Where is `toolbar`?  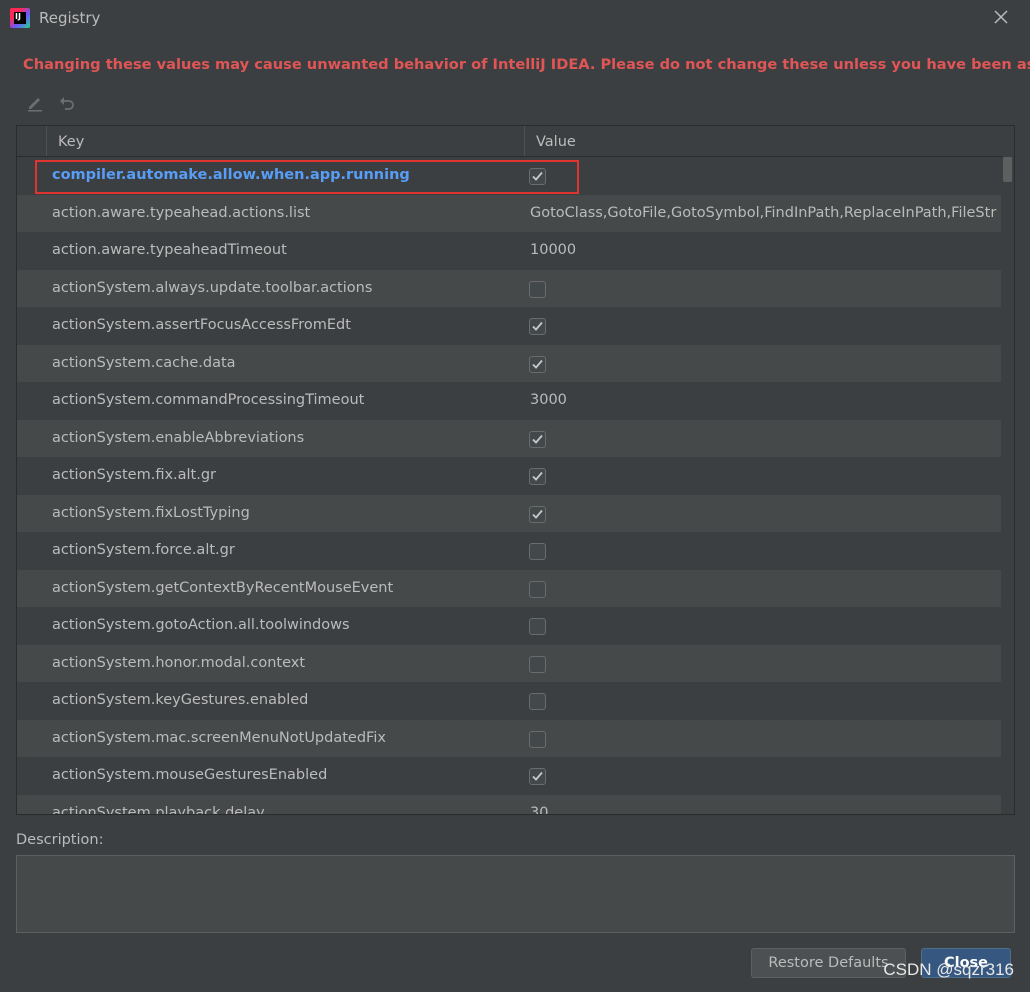
toolbar is located at coordinates (51, 103).